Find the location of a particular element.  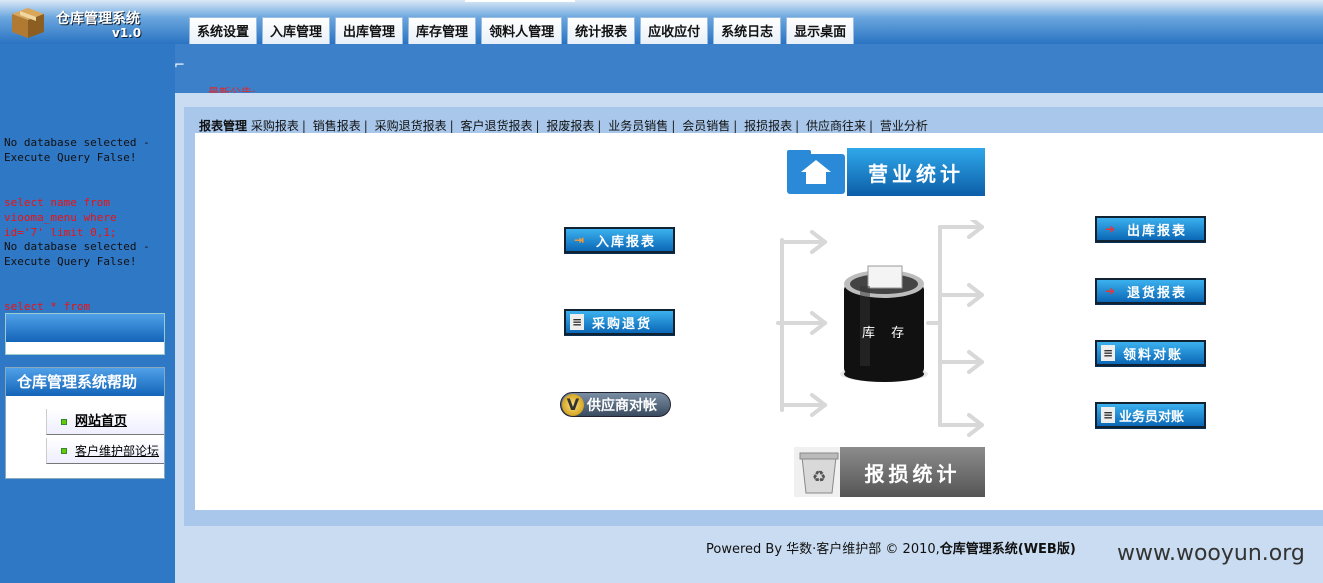

watermark: www.wooyun.org is located at coordinates (1211, 553).